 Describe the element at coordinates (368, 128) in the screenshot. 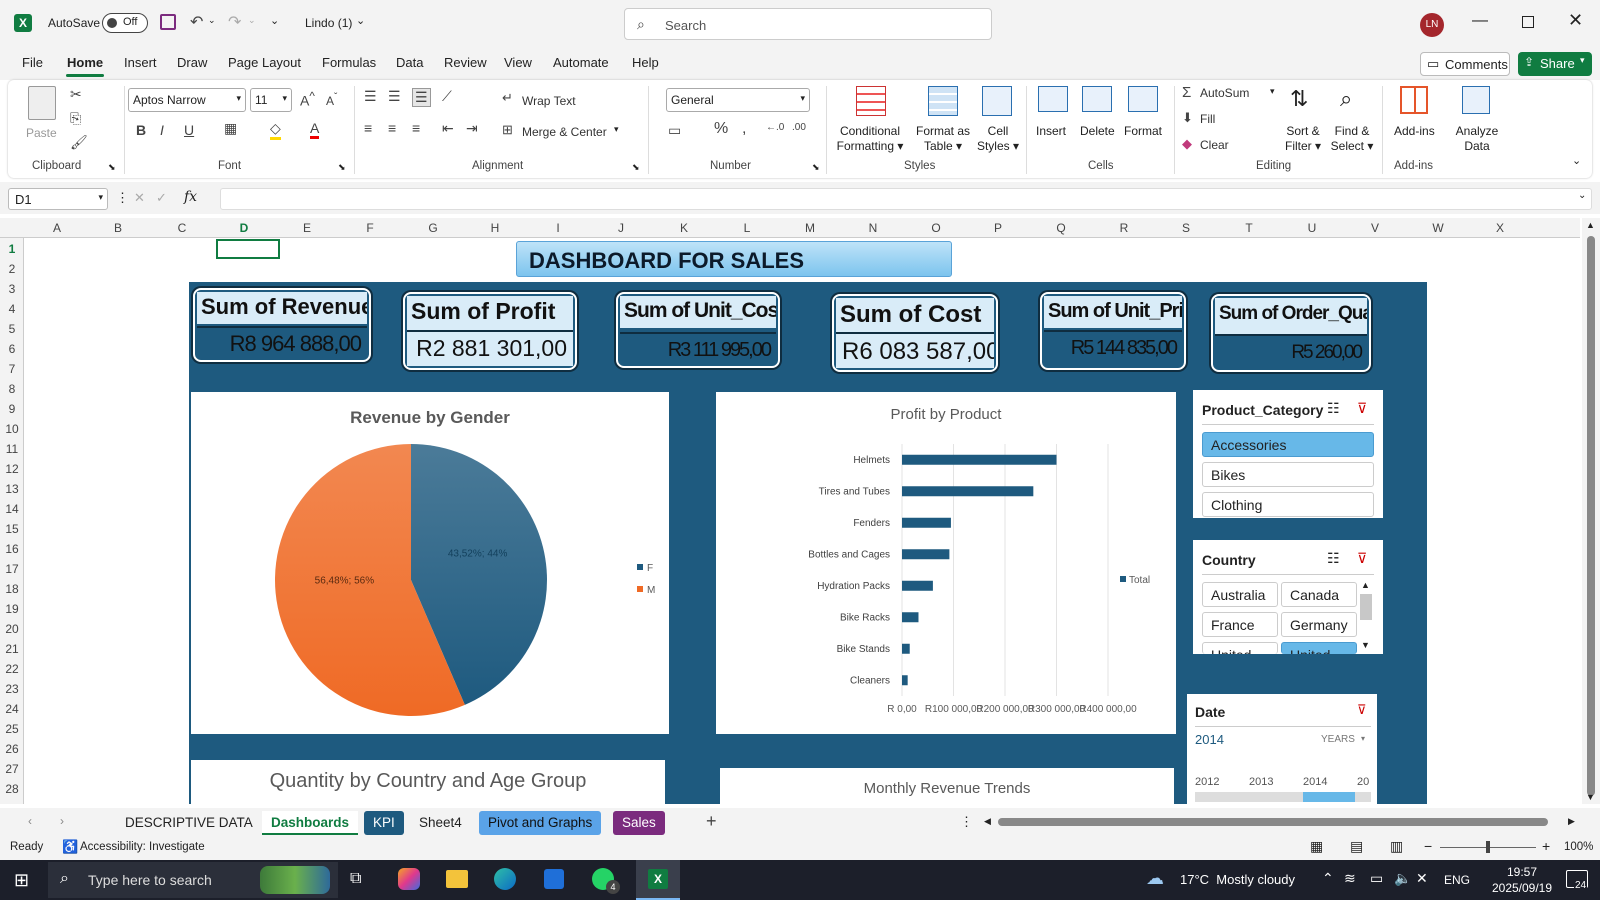

I see `align-left-icon: ≡` at that location.